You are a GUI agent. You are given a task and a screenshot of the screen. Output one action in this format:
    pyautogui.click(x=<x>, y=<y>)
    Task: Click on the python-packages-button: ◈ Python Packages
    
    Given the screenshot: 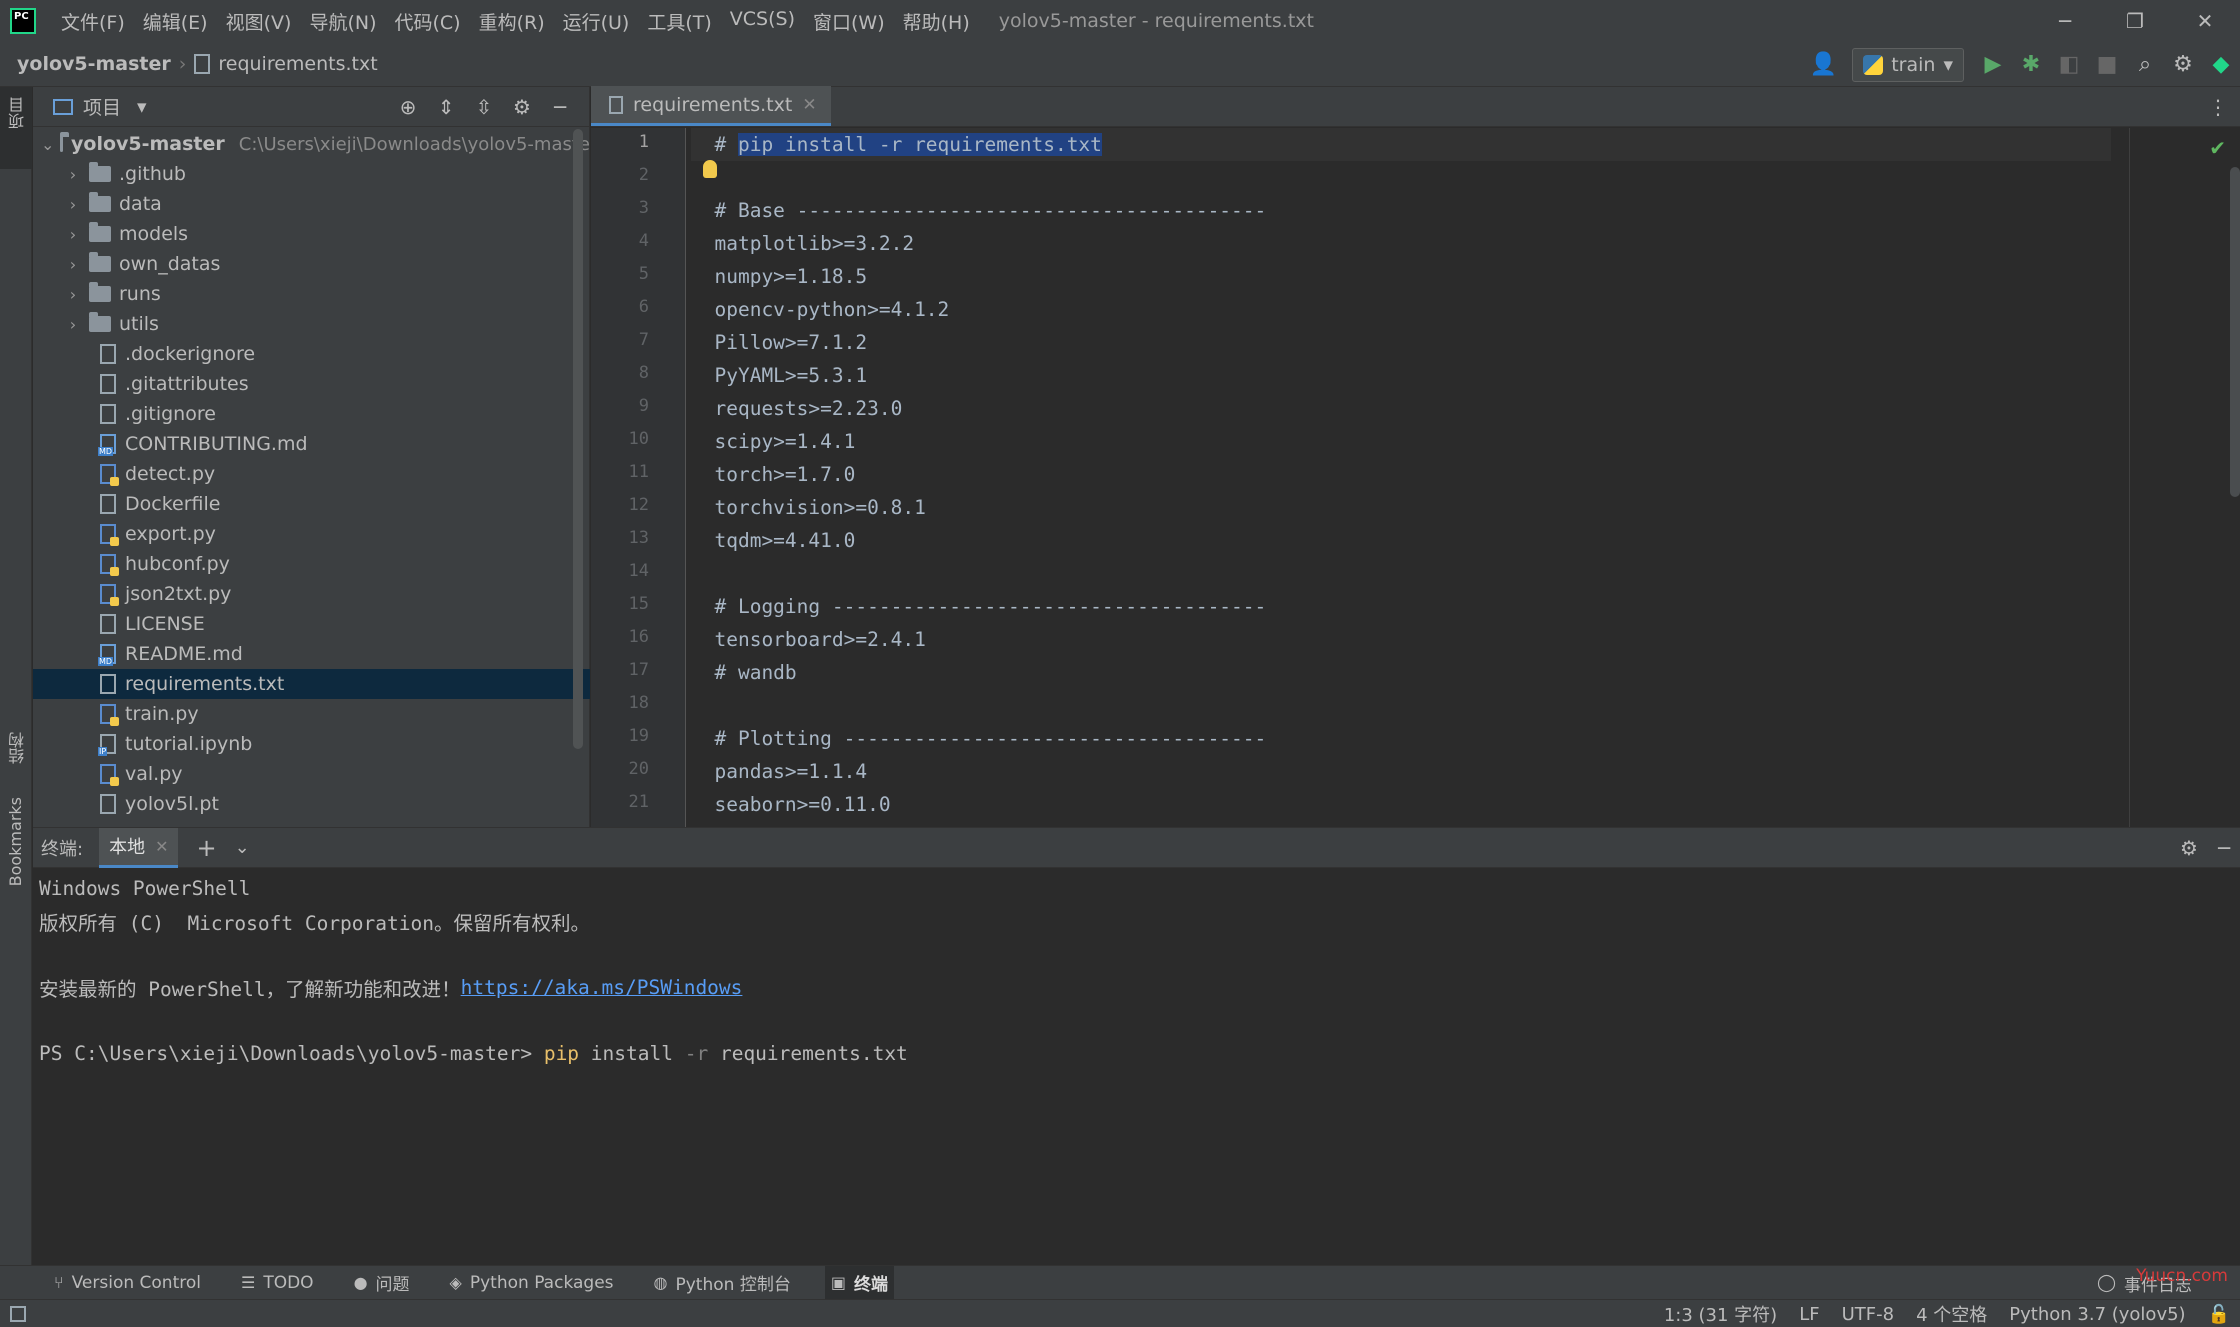 What is the action you would take?
    pyautogui.click(x=532, y=1283)
    